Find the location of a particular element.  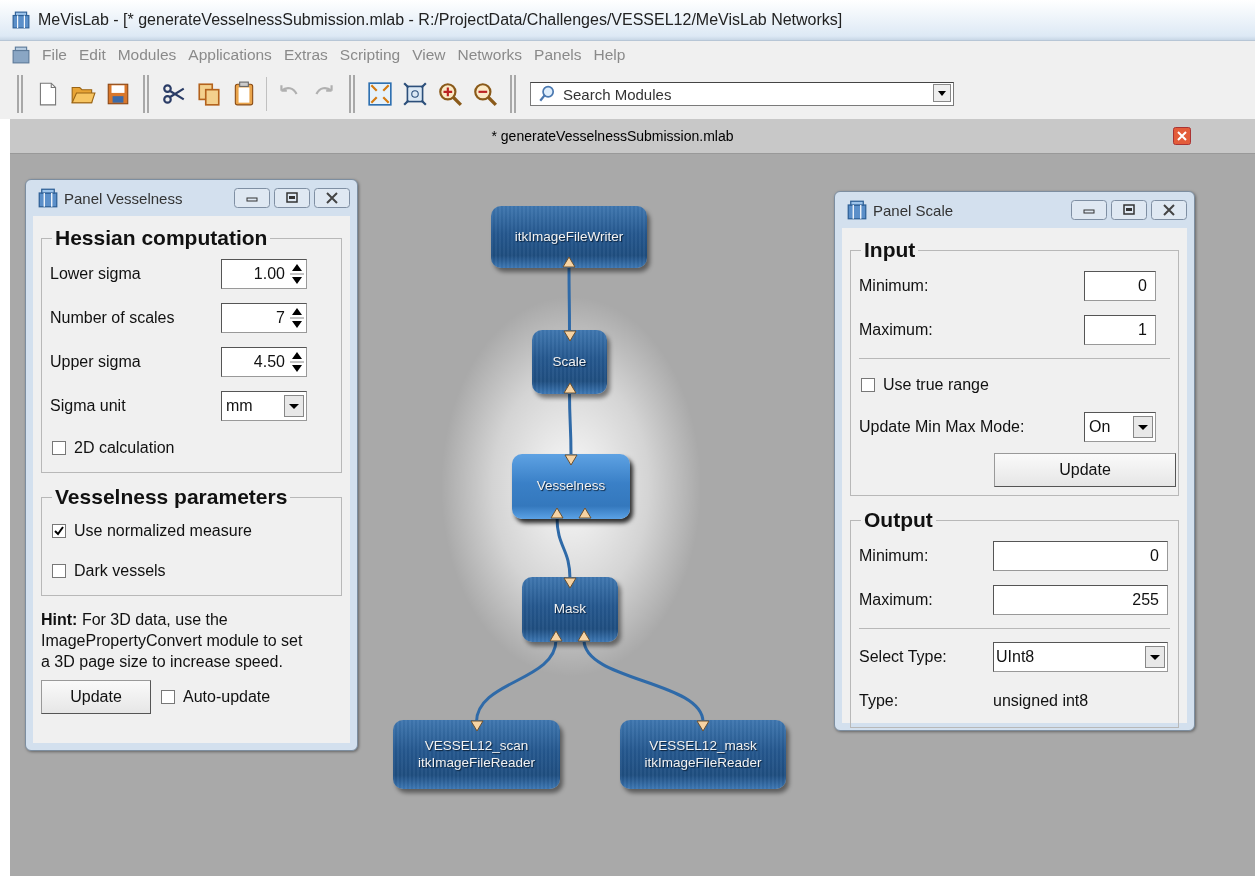

dropdown: On is located at coordinates (1120, 427).